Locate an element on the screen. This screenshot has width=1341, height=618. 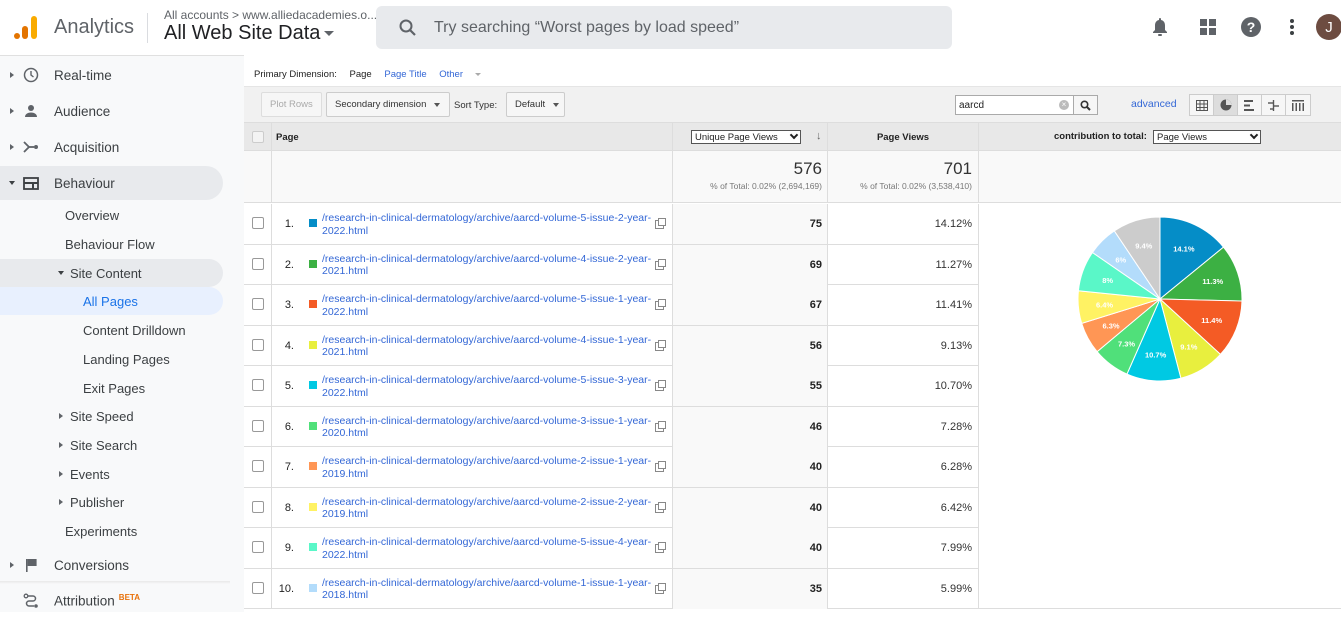
table-filter-input: aarcd × is located at coordinates (1026, 105).